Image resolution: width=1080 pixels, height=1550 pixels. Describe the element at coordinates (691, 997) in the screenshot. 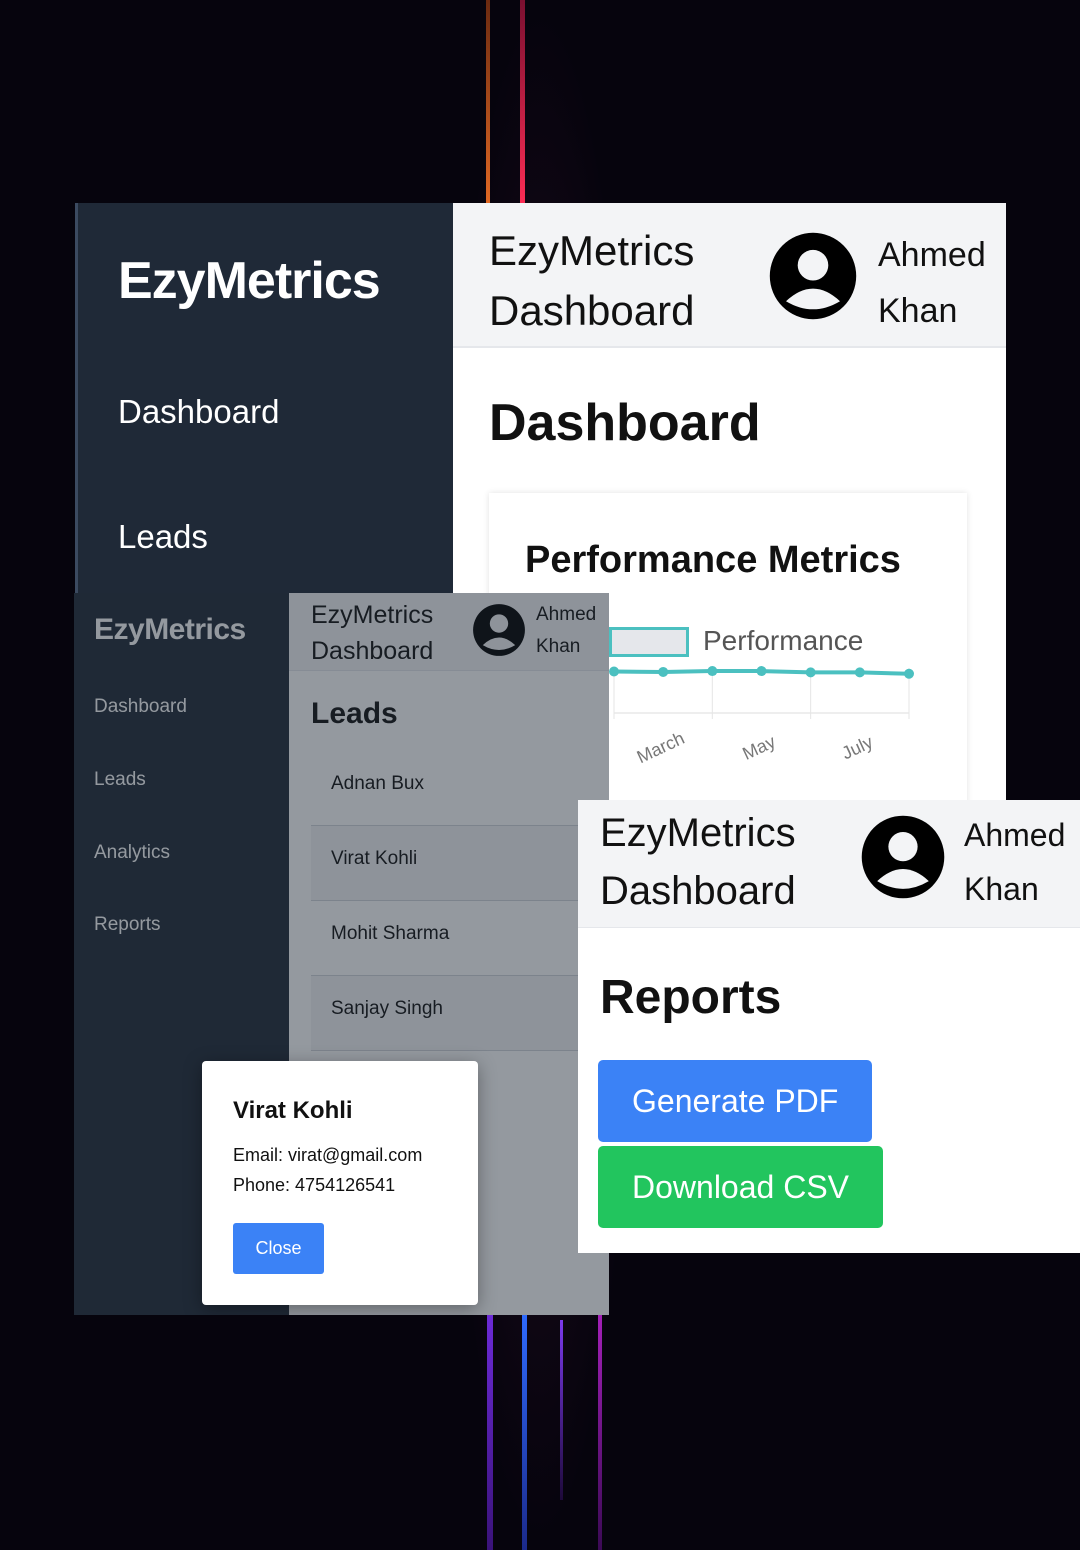

I see `page-title: Reports` at that location.